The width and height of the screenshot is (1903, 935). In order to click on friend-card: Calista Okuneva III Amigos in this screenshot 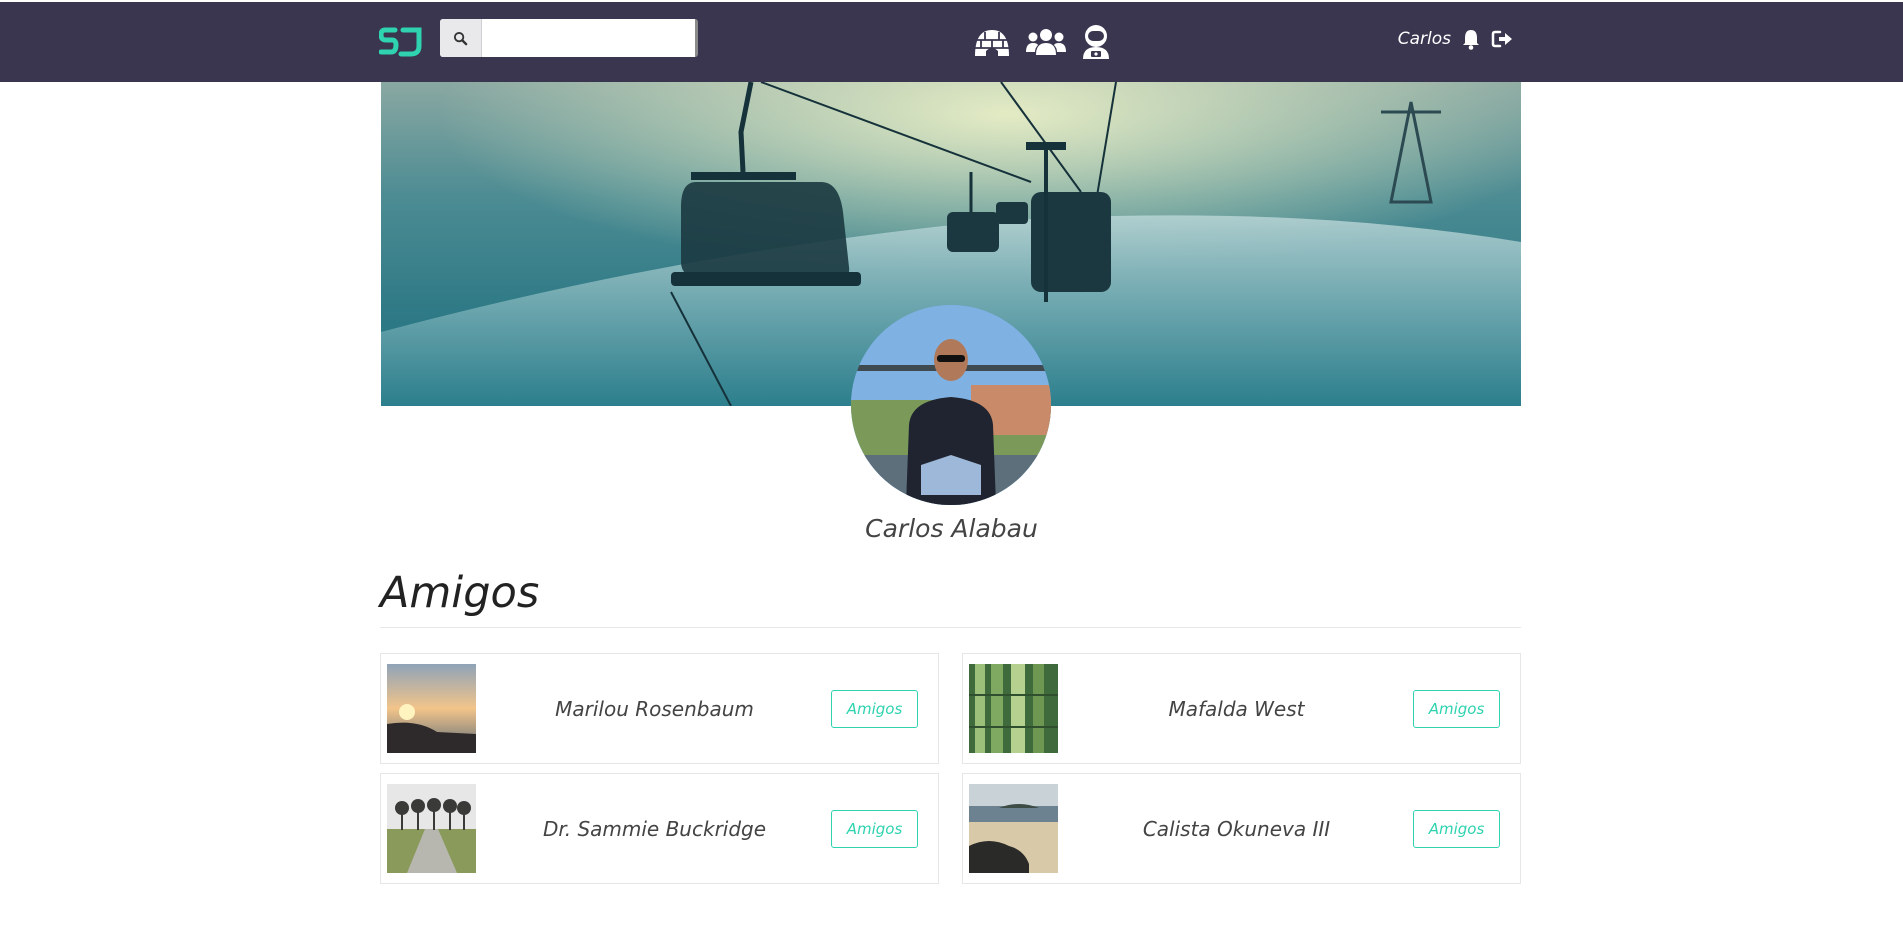, I will do `click(1241, 828)`.